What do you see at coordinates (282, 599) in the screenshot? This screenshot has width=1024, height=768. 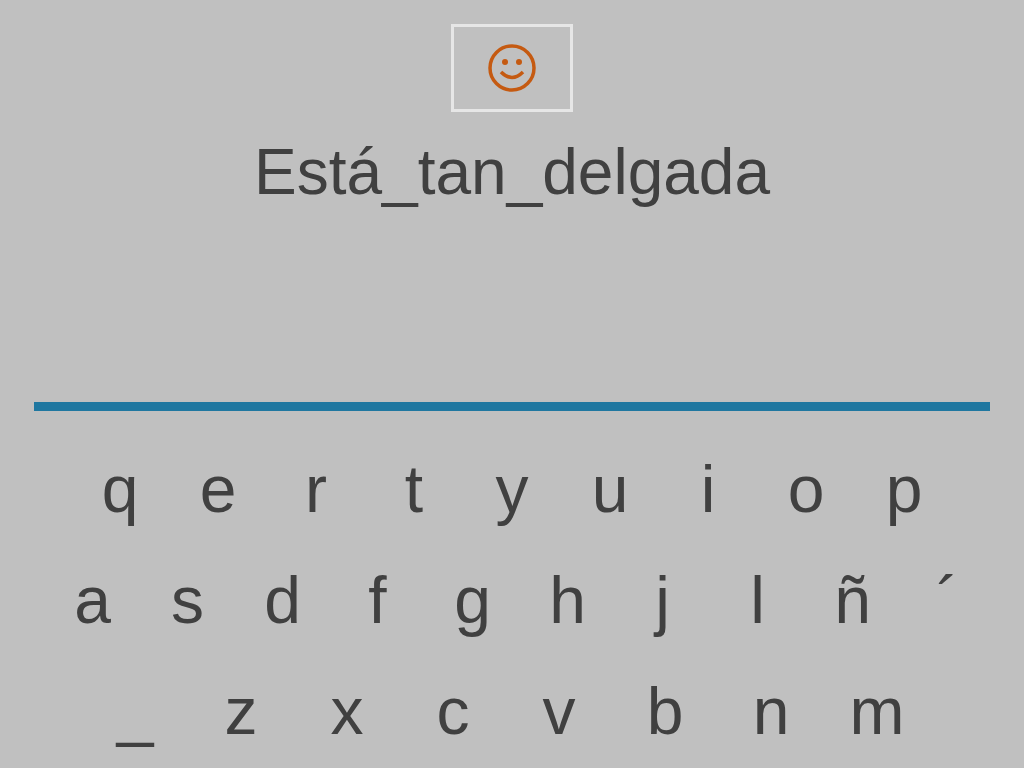 I see `letter-key: d` at bounding box center [282, 599].